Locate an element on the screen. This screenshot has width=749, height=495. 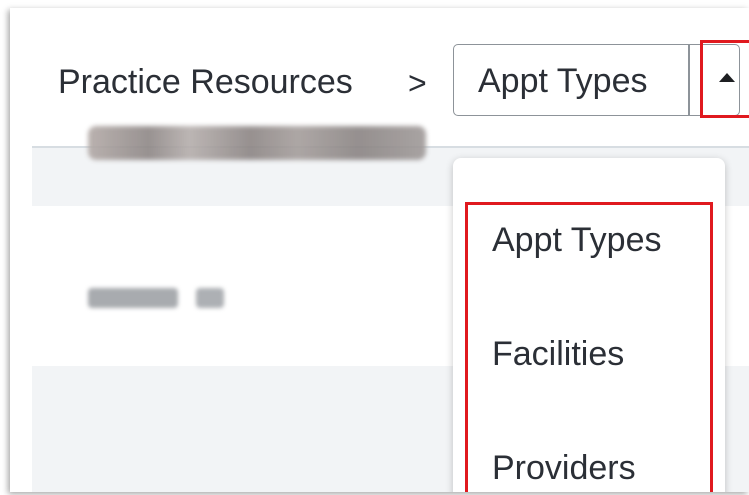
dropdown-toggle-button is located at coordinates (724, 79).